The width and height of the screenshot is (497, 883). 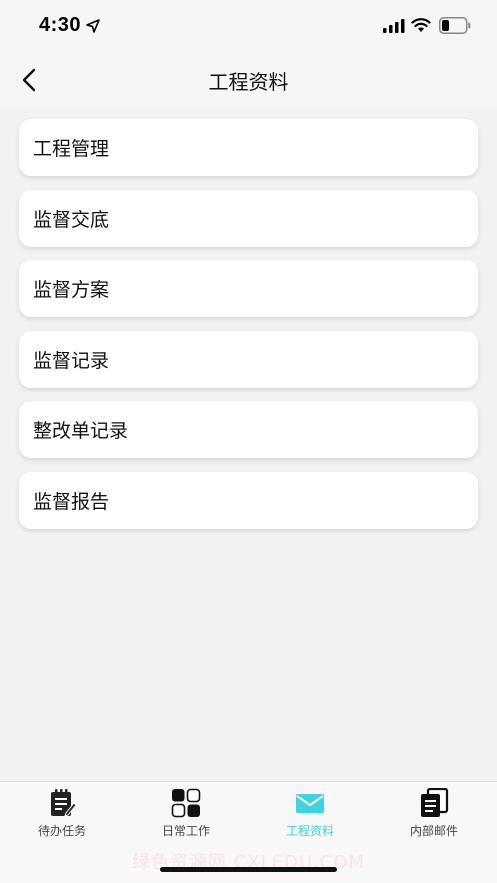 I want to click on tab-daily-work: 日常工作, so click(x=186, y=816).